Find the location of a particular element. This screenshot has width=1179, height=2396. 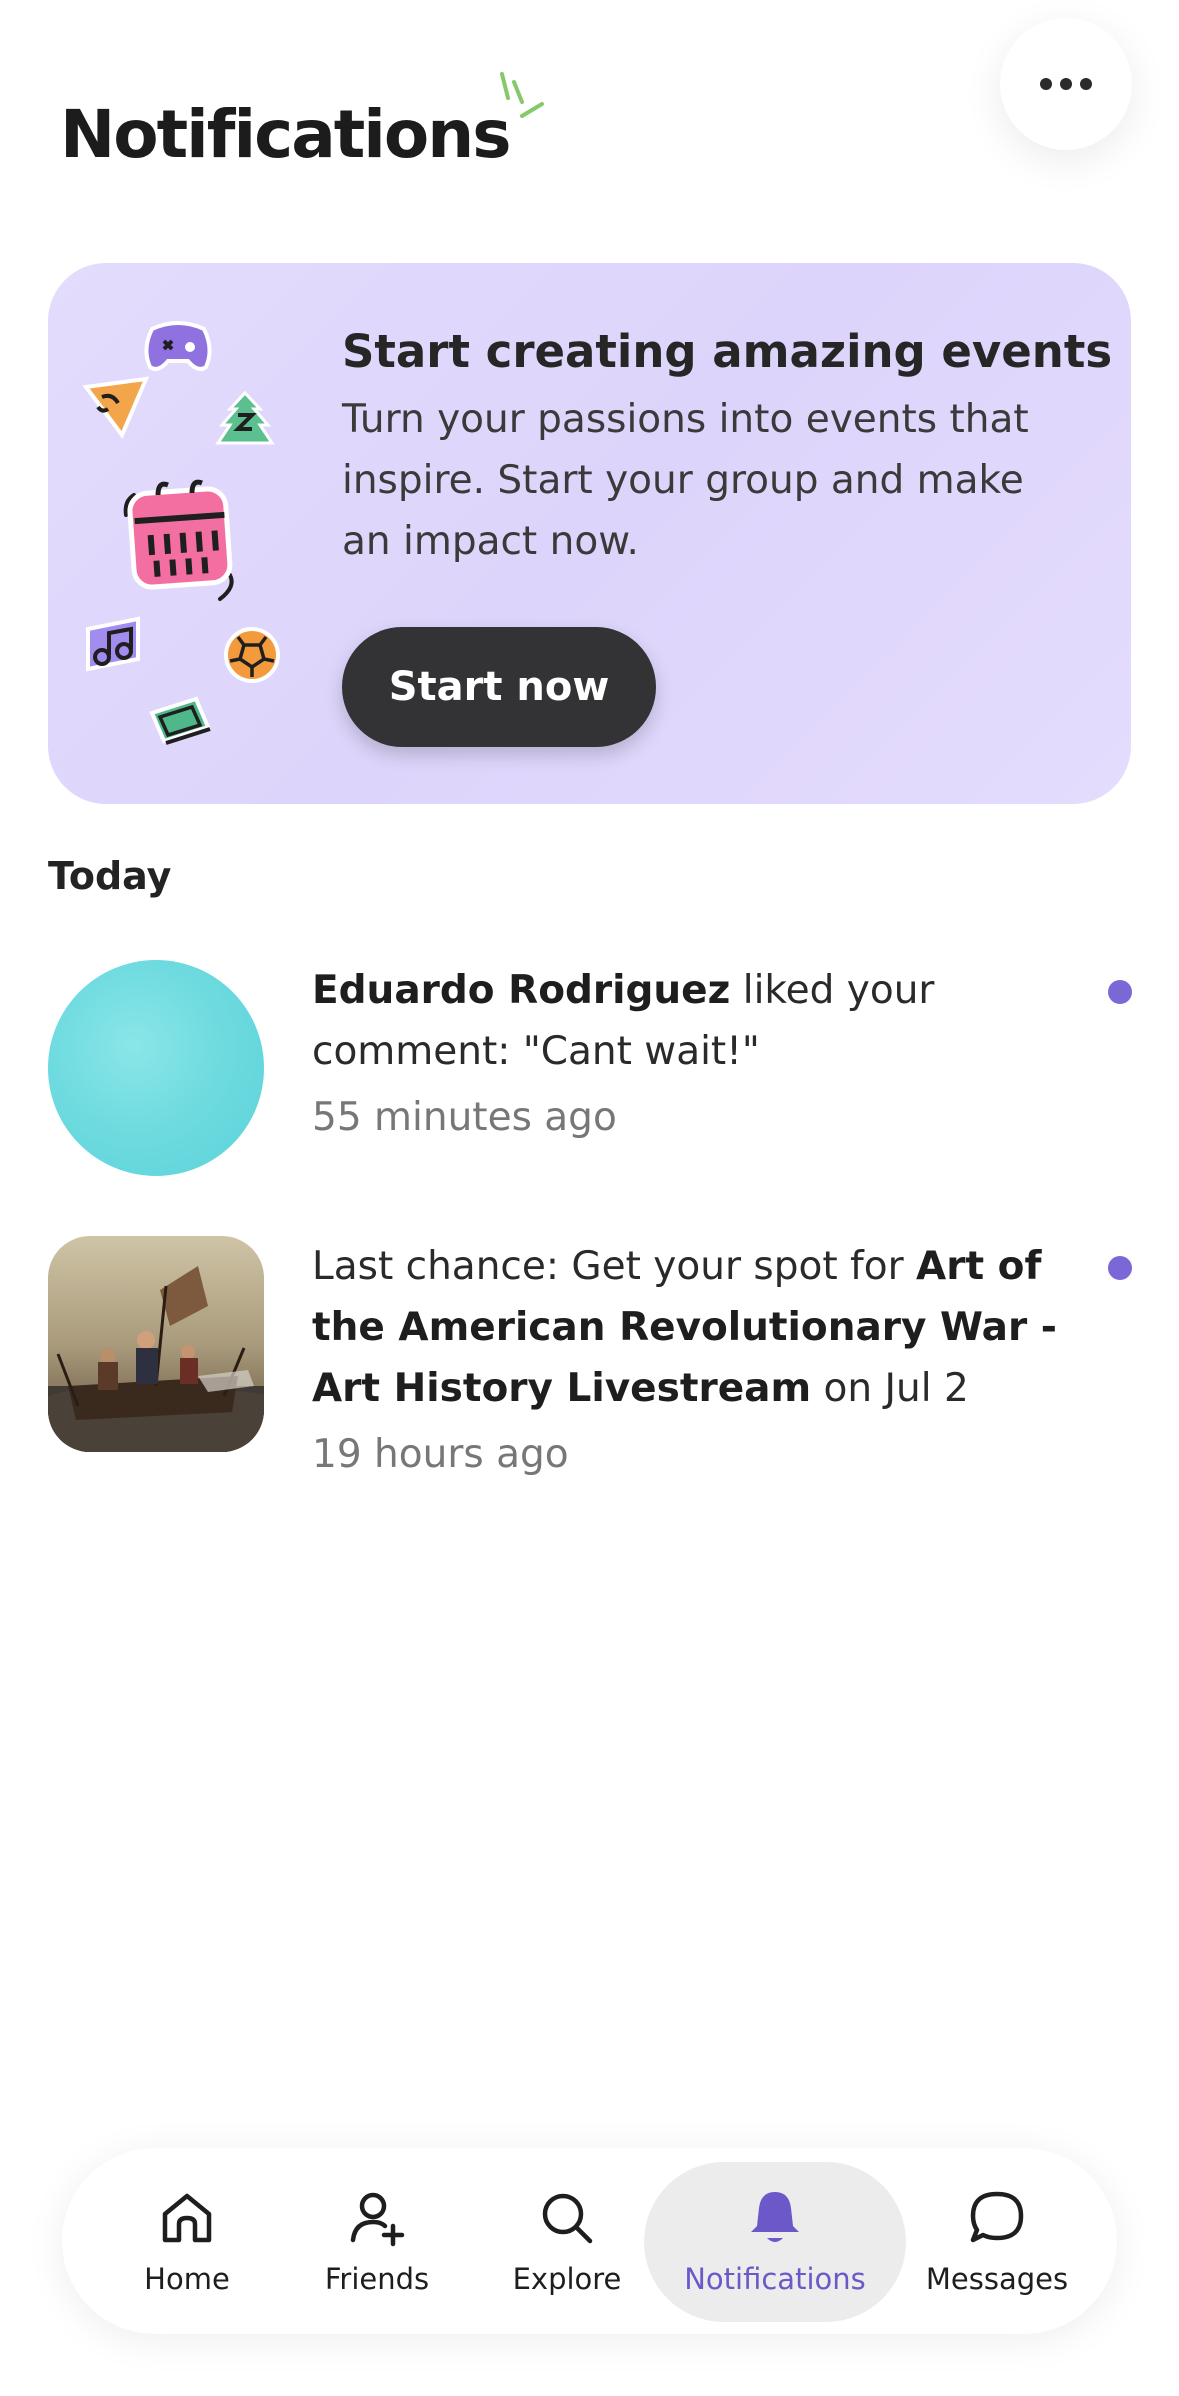

promo-title: Start creating amazing events is located at coordinates (727, 351).